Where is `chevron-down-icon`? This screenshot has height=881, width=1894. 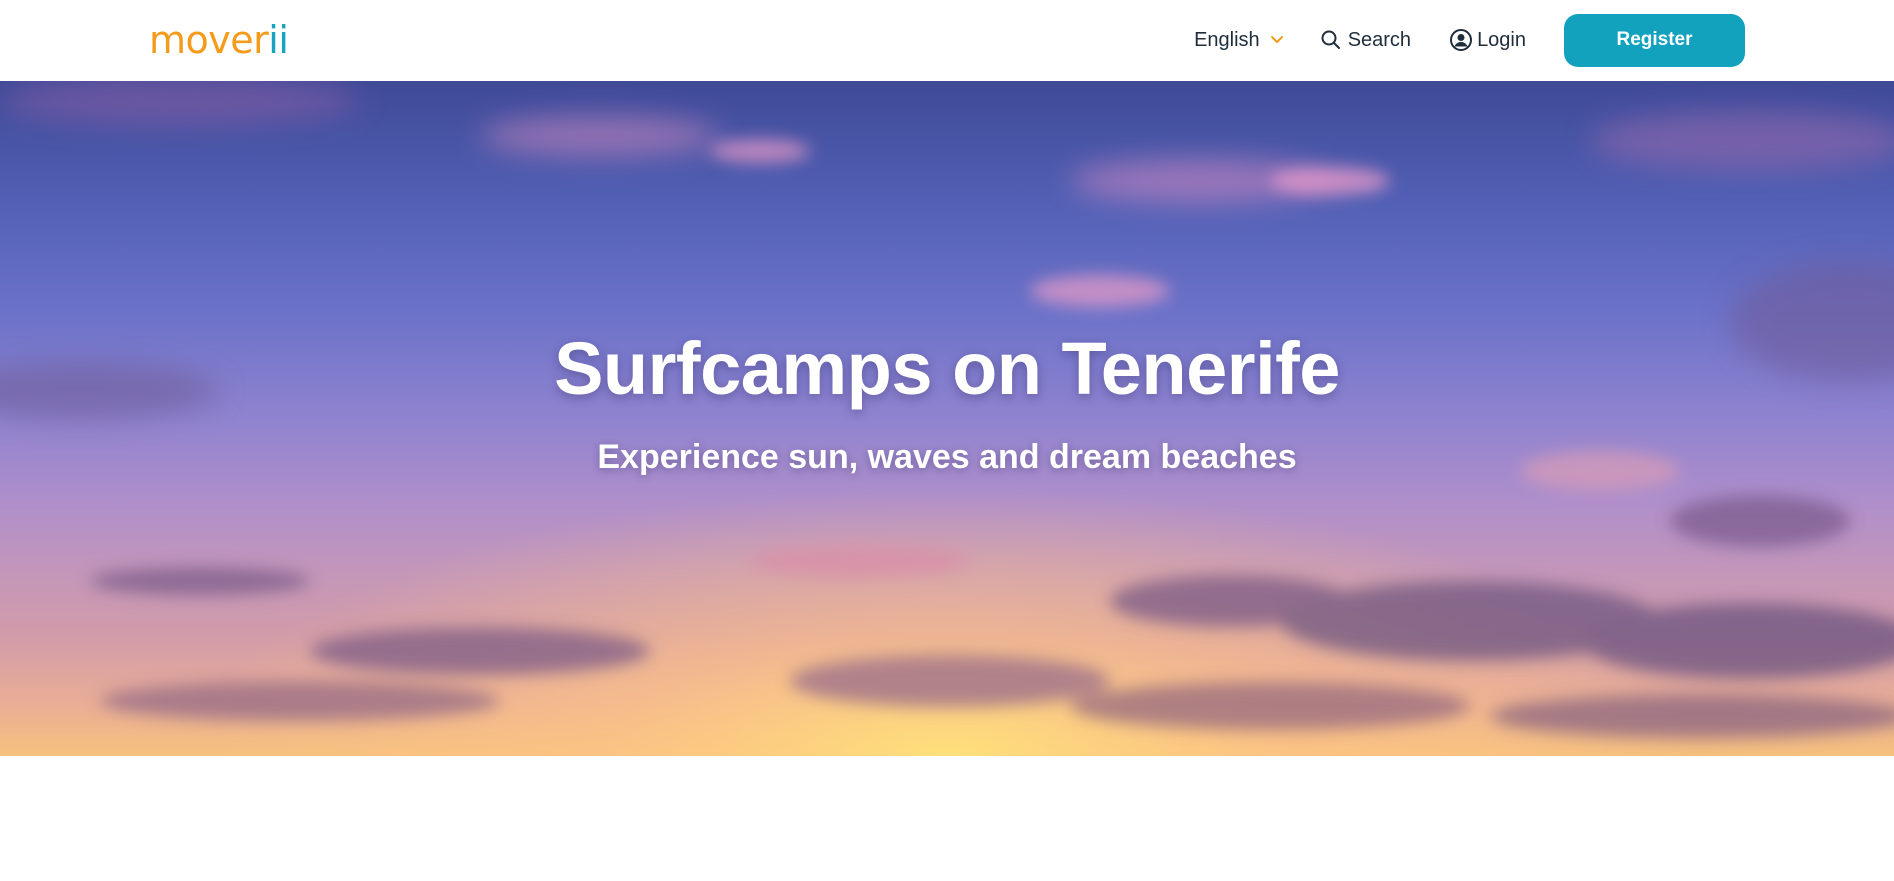
chevron-down-icon is located at coordinates (1276, 39).